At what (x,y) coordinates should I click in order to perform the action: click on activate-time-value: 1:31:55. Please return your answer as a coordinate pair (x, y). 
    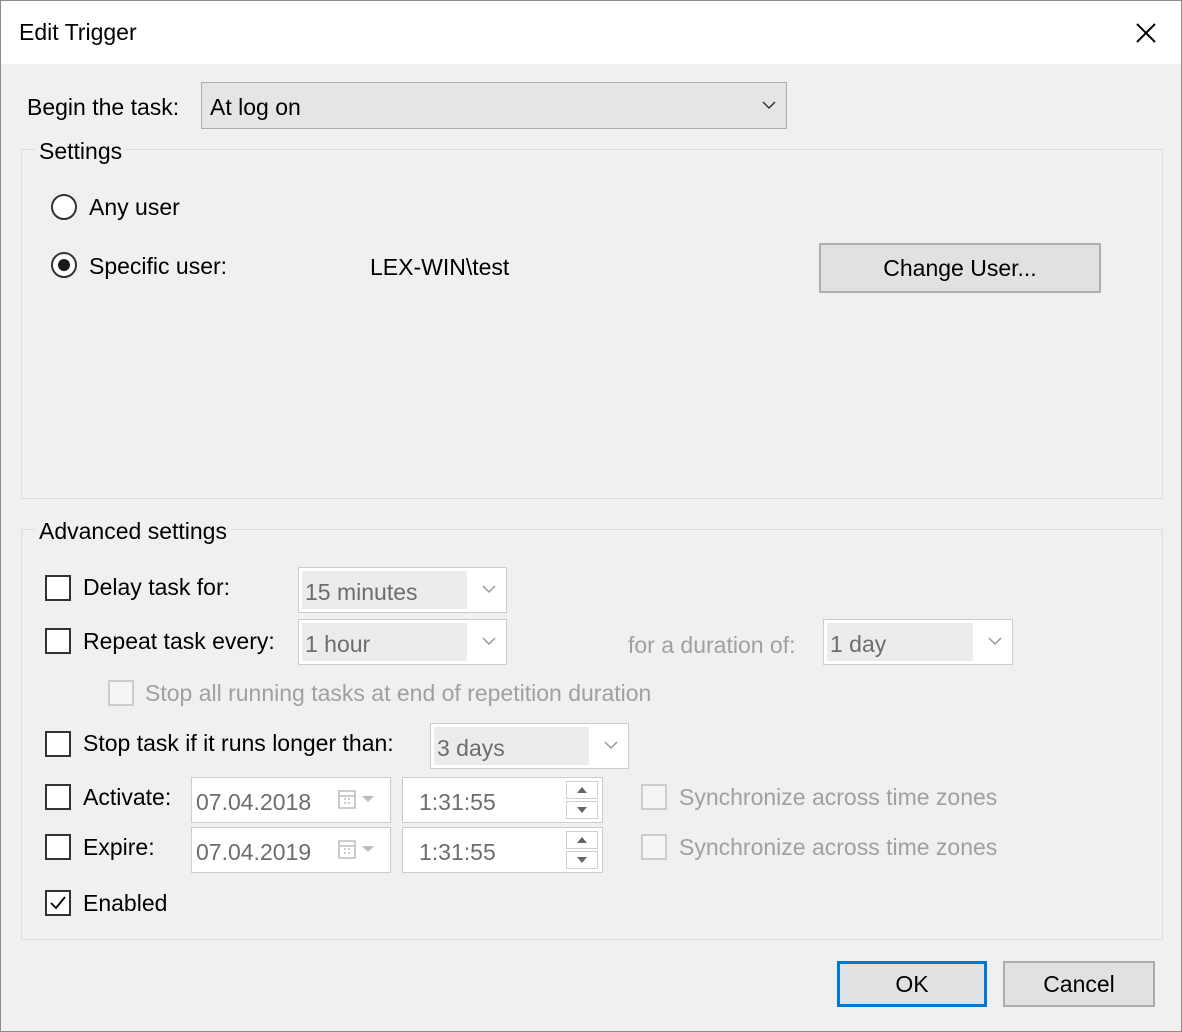
    Looking at the image, I should click on (457, 802).